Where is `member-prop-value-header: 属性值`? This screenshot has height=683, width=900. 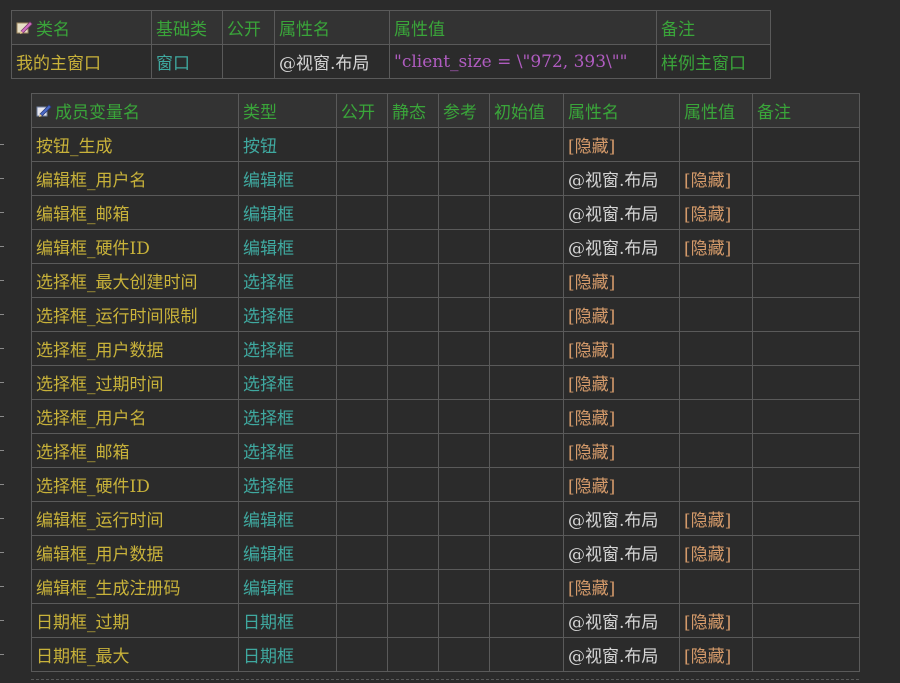 member-prop-value-header: 属性值 is located at coordinates (716, 110).